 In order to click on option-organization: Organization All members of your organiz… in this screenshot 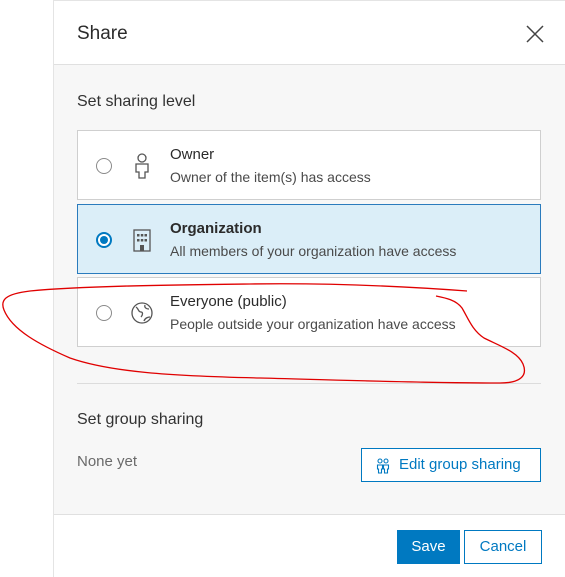, I will do `click(309, 239)`.